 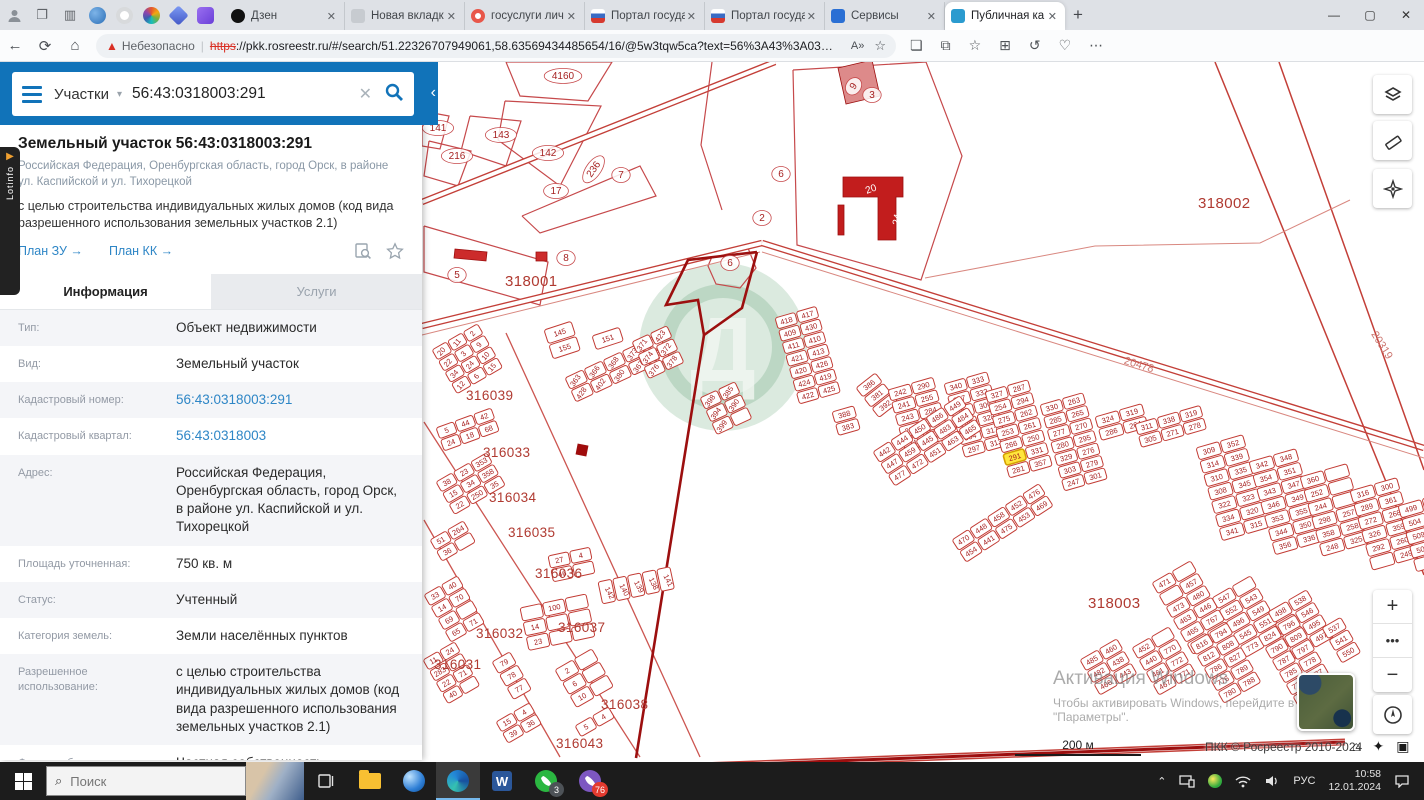 I want to click on measure-ruler-button, so click(x=1392, y=140).